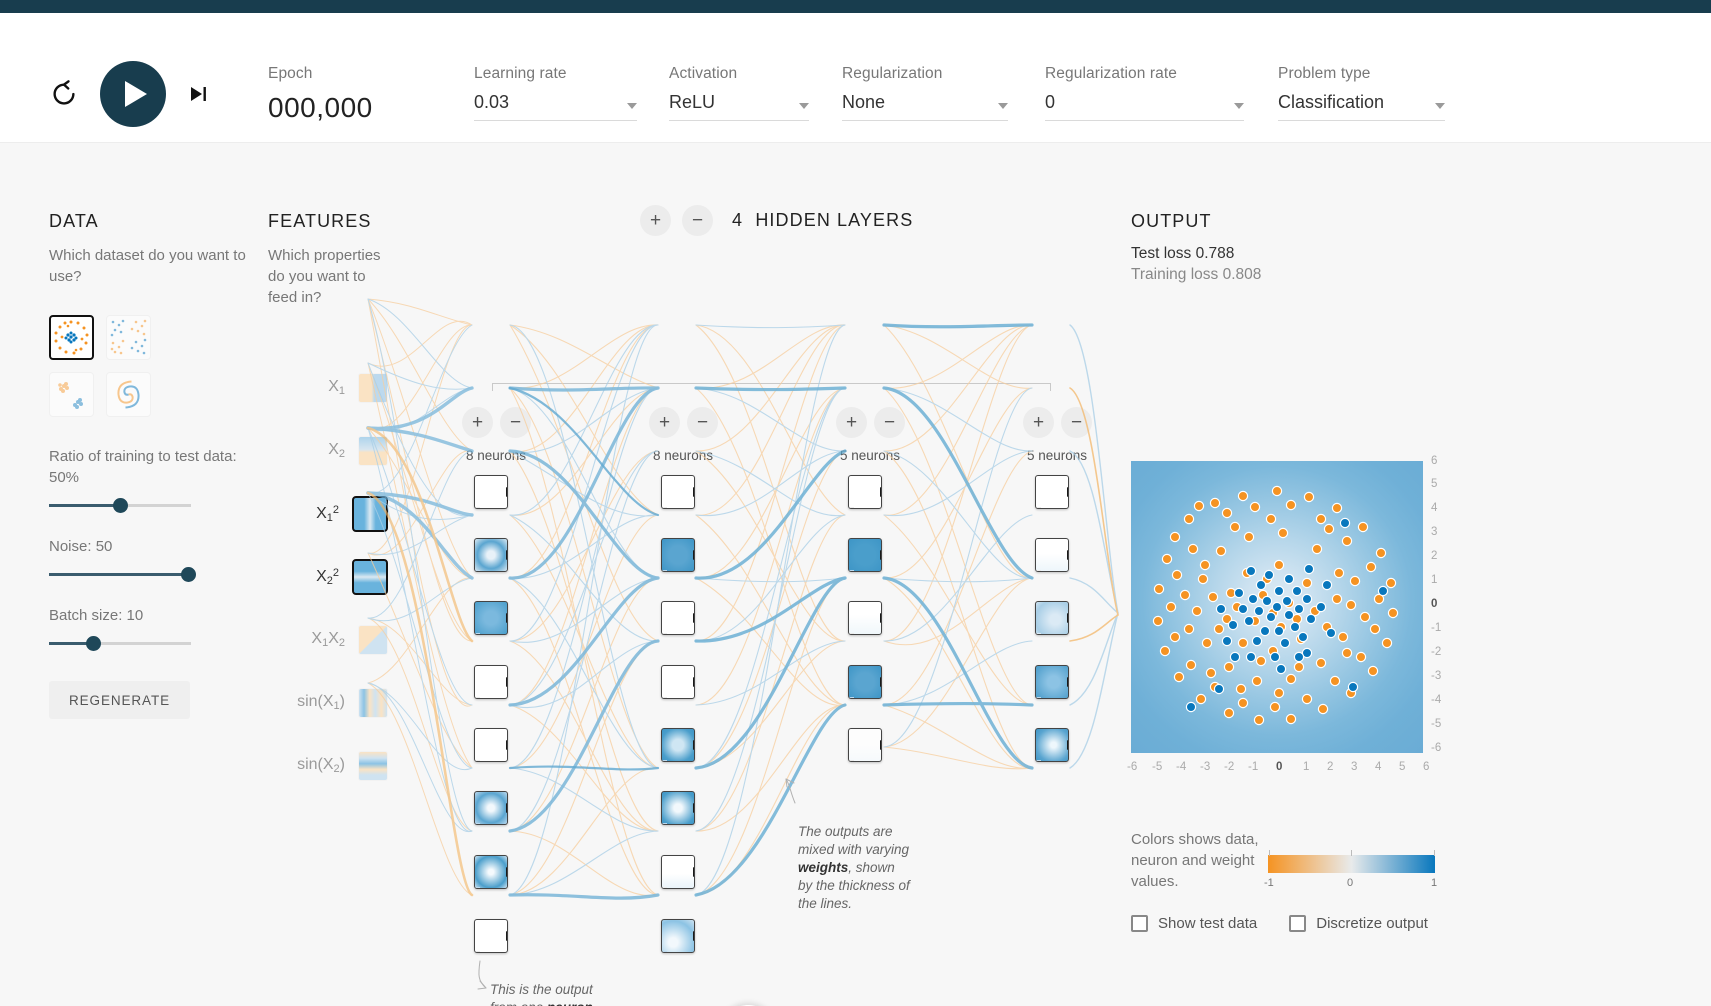  Describe the element at coordinates (865, 618) in the screenshot. I see `neuron-l3-n3` at that location.